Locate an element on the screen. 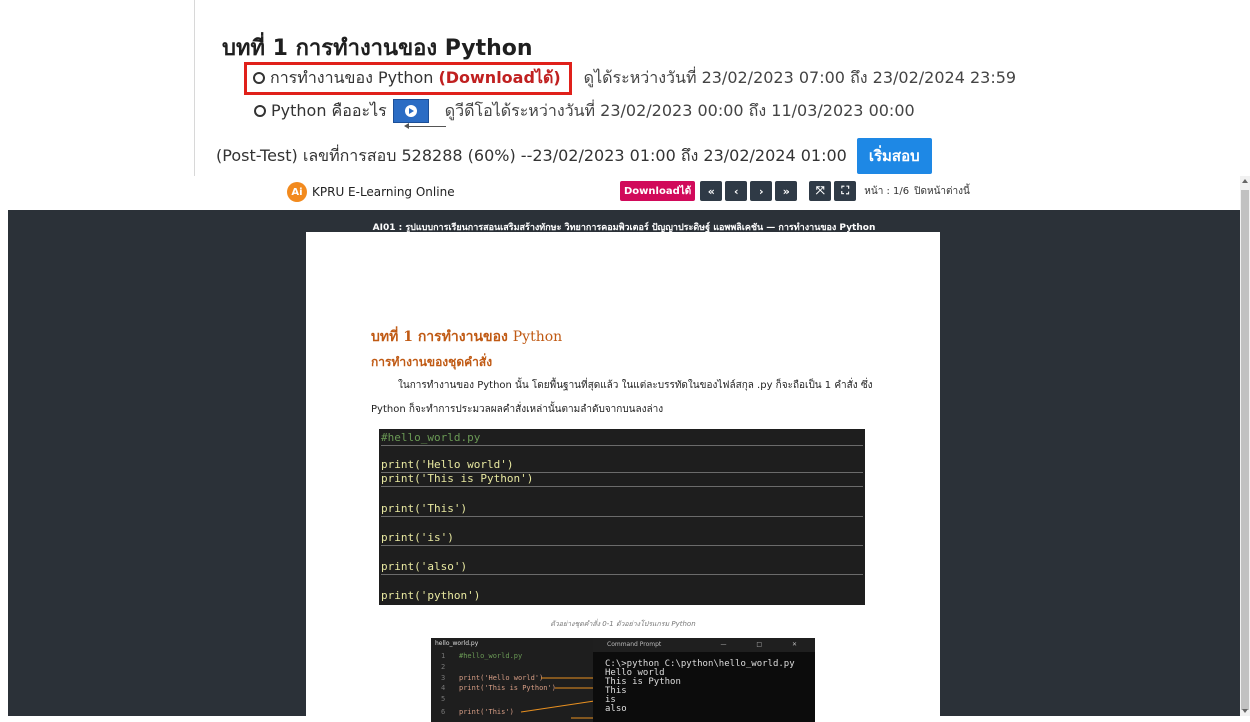  page-title: บทที่ 1 การทำงานของ Python is located at coordinates (466, 337).